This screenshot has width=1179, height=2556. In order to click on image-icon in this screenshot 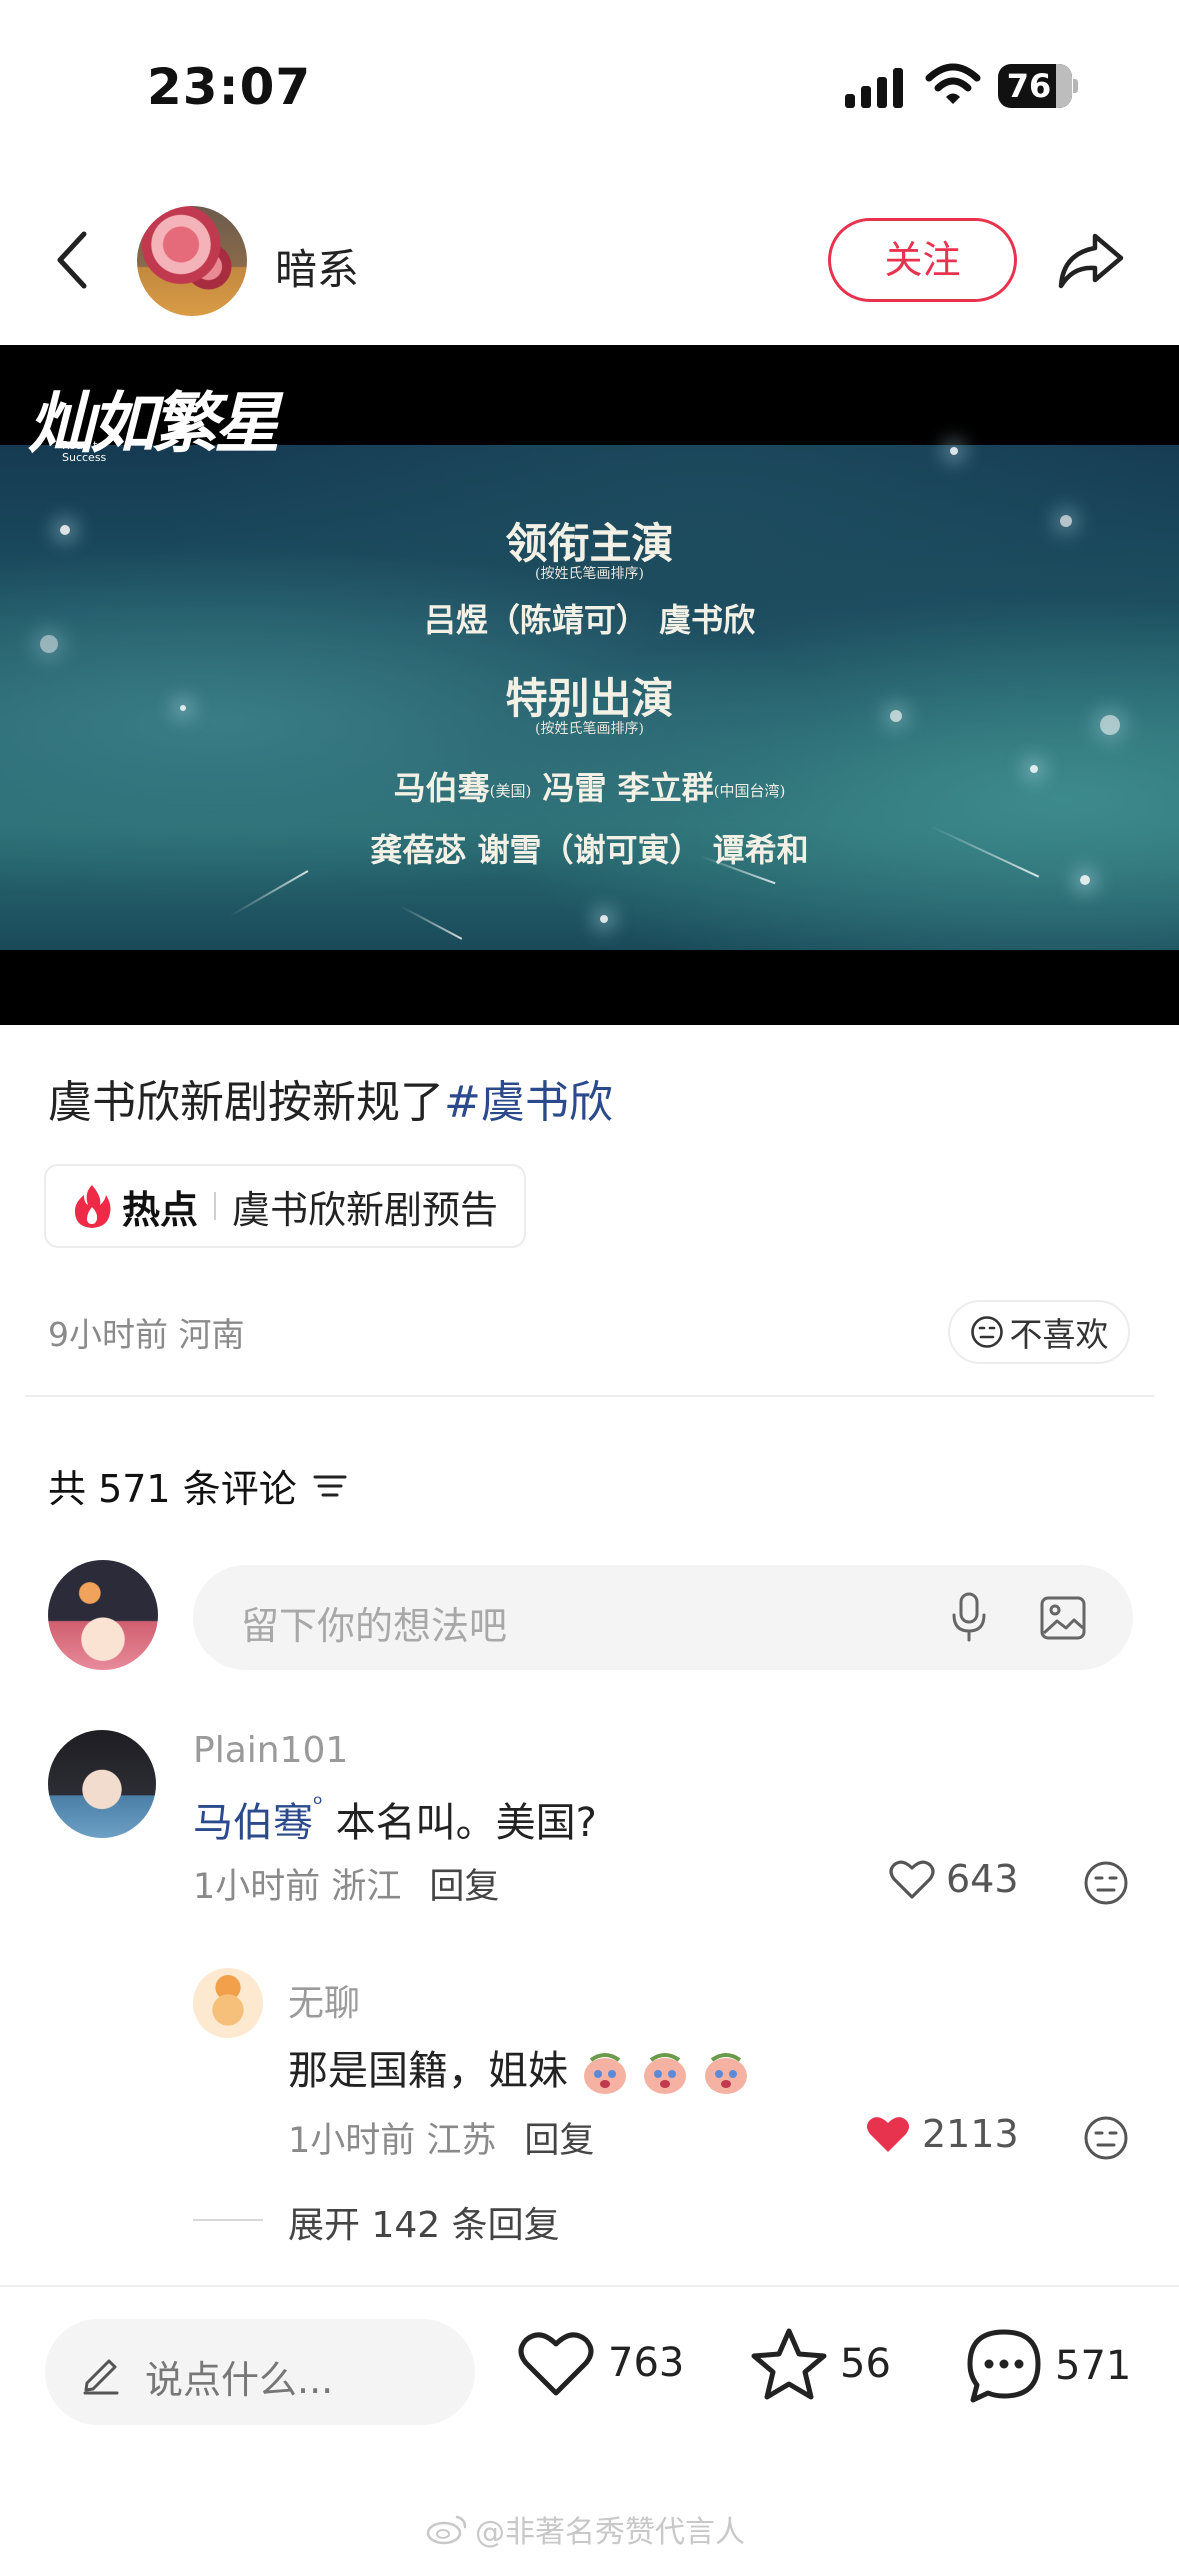, I will do `click(1063, 1618)`.